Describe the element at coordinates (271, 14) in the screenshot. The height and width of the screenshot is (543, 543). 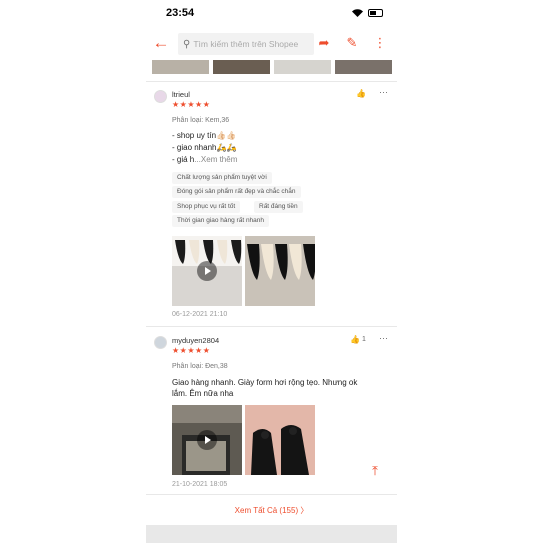
I see `status-bar: 23:54` at that location.